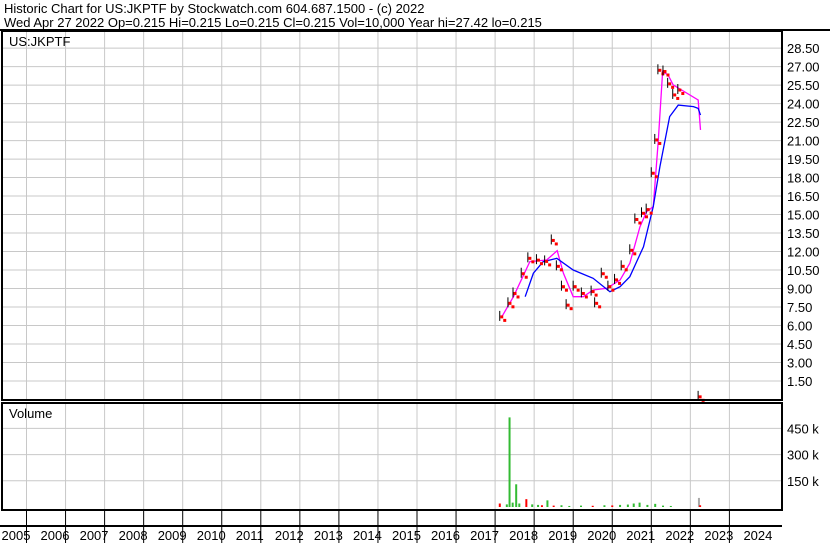 Image resolution: width=830 pixels, height=548 pixels. What do you see at coordinates (803, 141) in the screenshot?
I see `y-tick-label: 21.00` at bounding box center [803, 141].